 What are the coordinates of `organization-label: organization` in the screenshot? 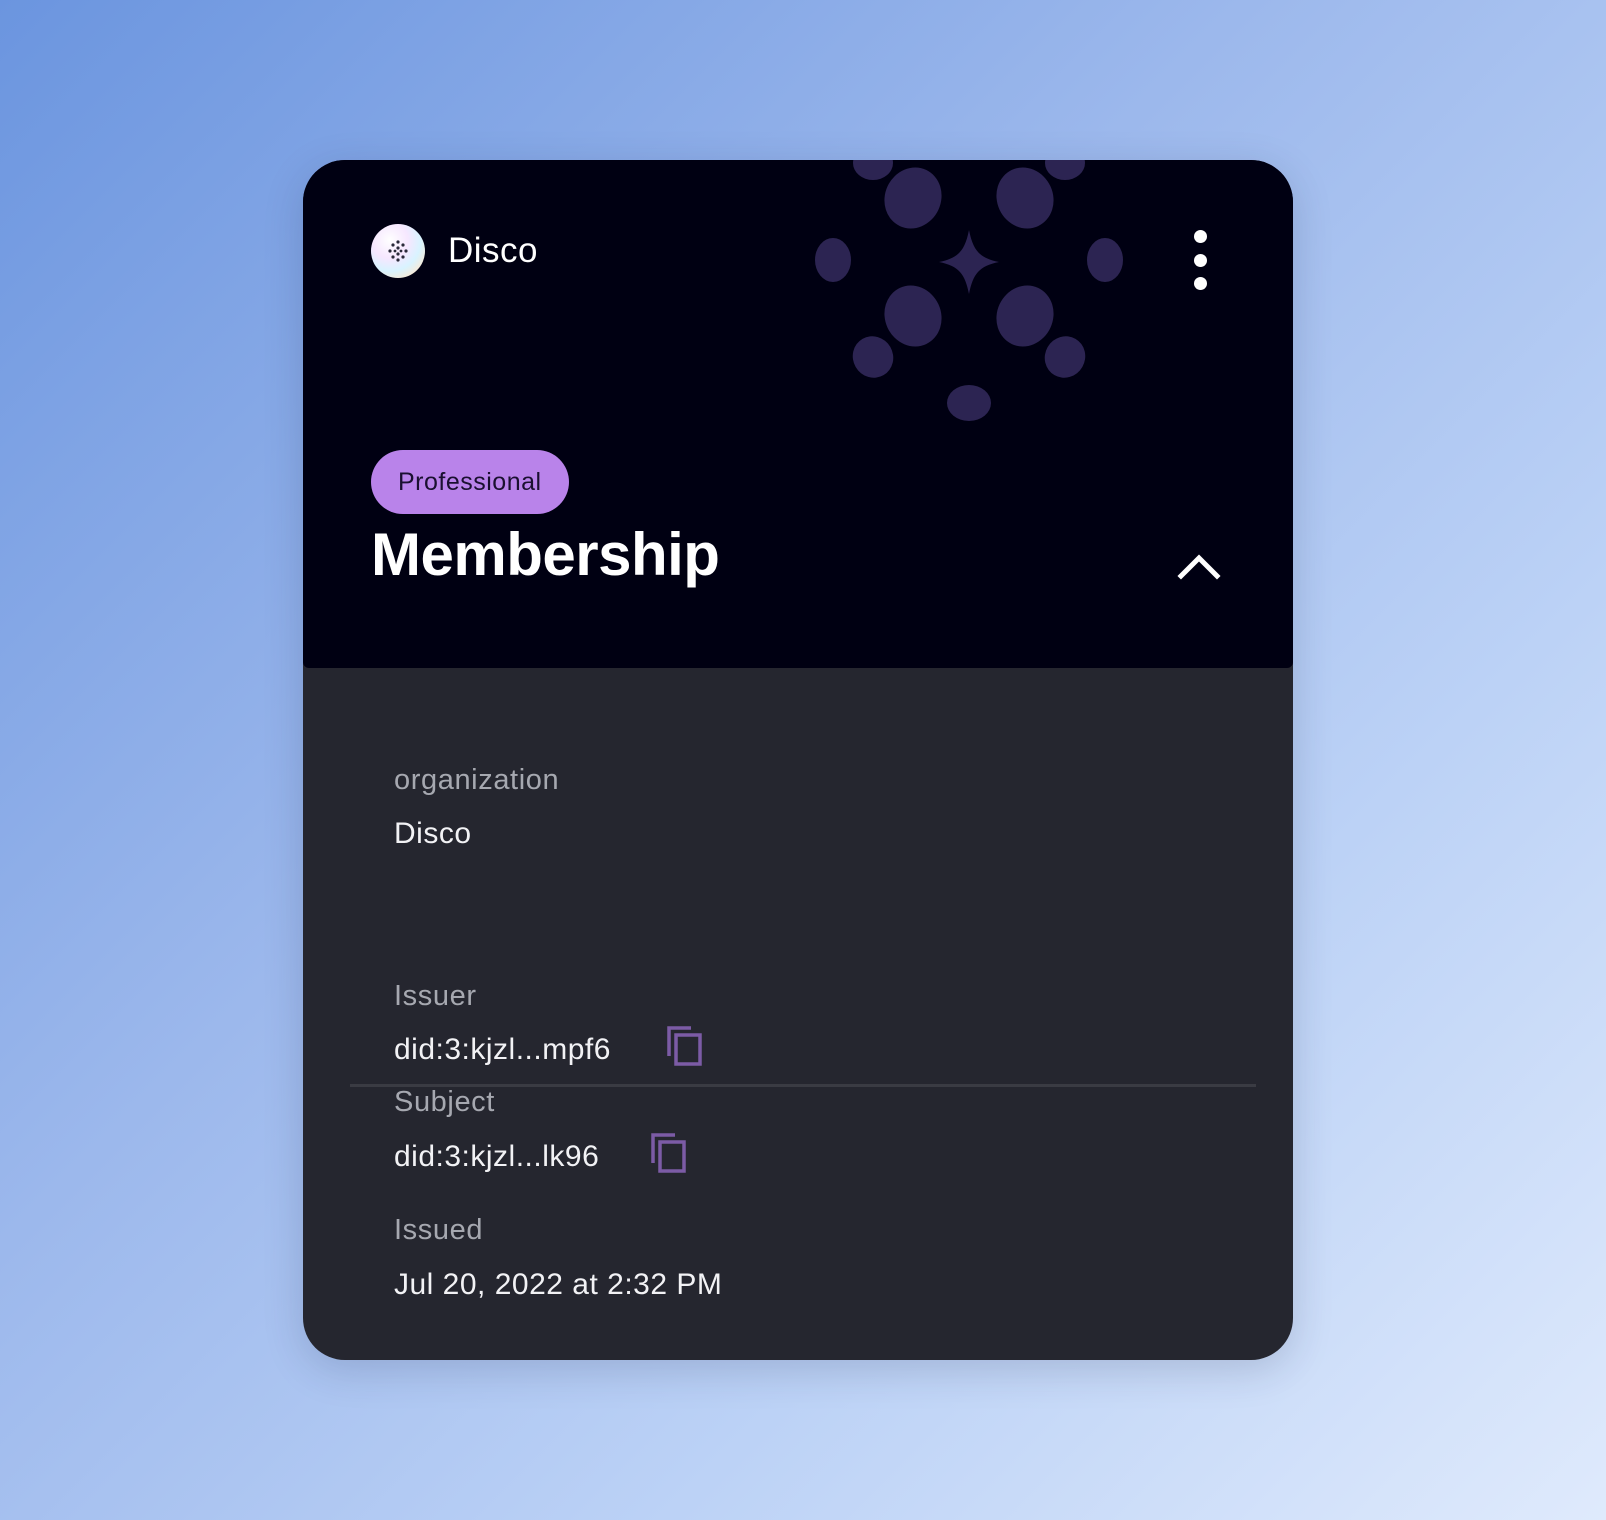 It's located at (477, 780).